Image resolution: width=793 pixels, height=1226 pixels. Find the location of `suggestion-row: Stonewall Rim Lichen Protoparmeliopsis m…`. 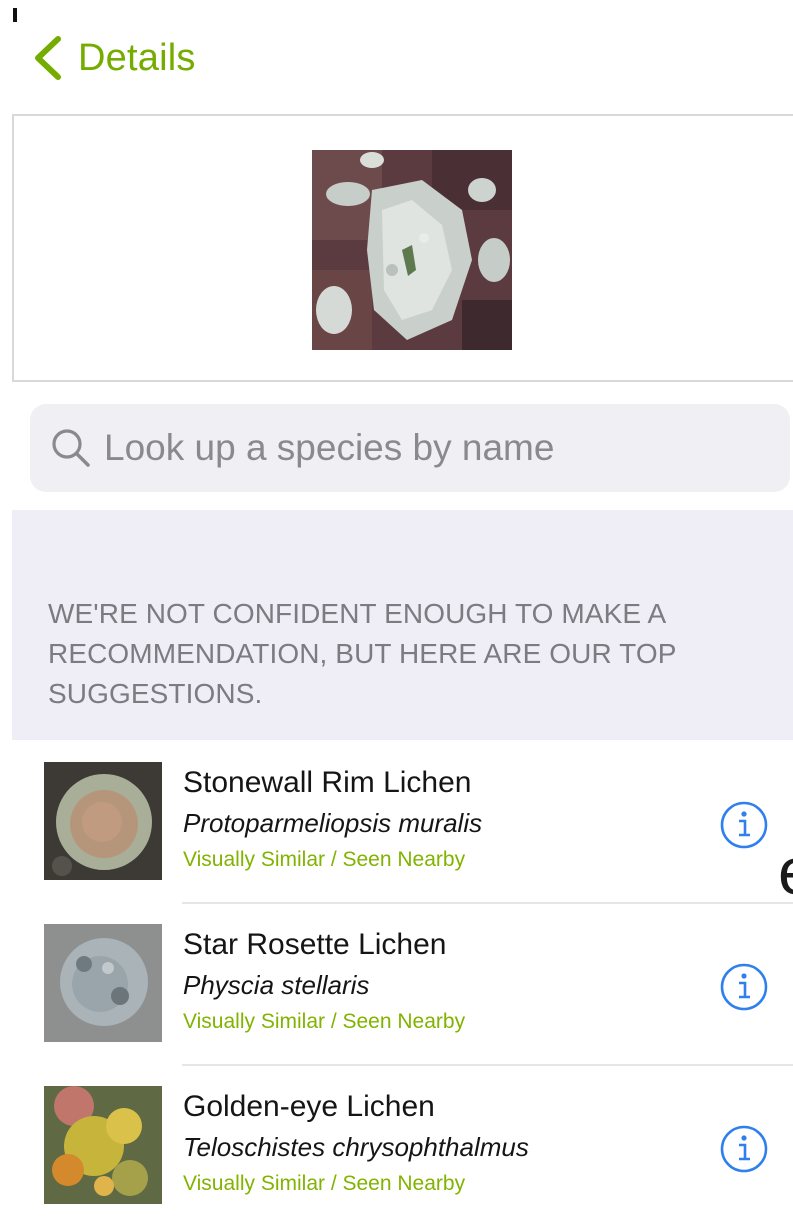

suggestion-row: Stonewall Rim Lichen Protoparmeliopsis m… is located at coordinates (402, 821).